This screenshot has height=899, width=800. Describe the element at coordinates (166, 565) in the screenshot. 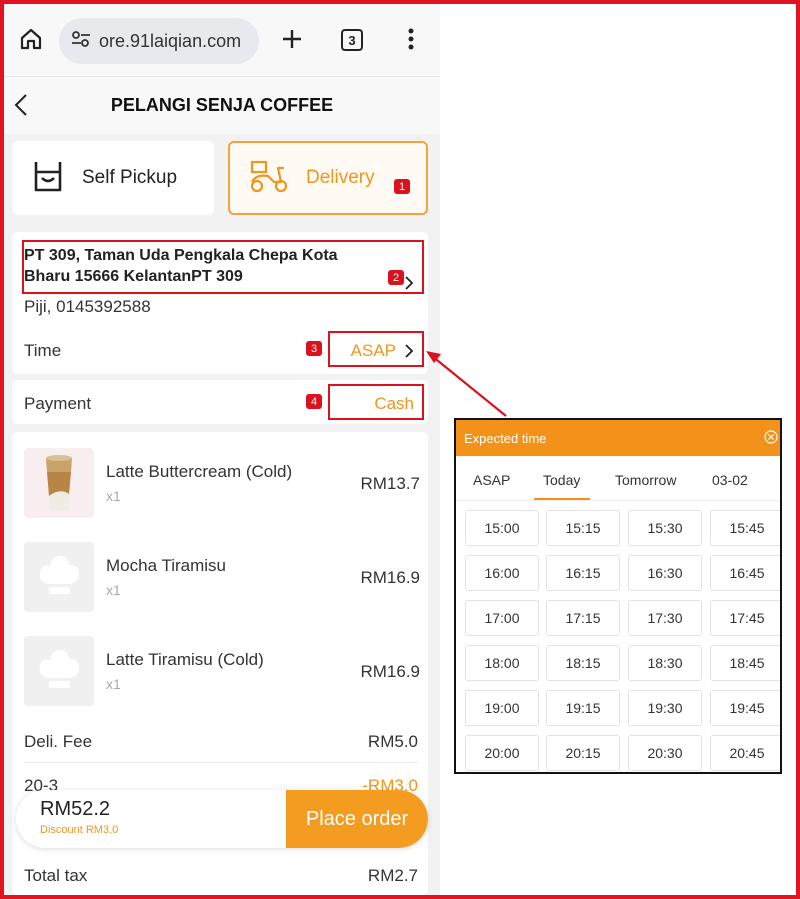

I see `item-name: Mocha Tiramisu` at that location.